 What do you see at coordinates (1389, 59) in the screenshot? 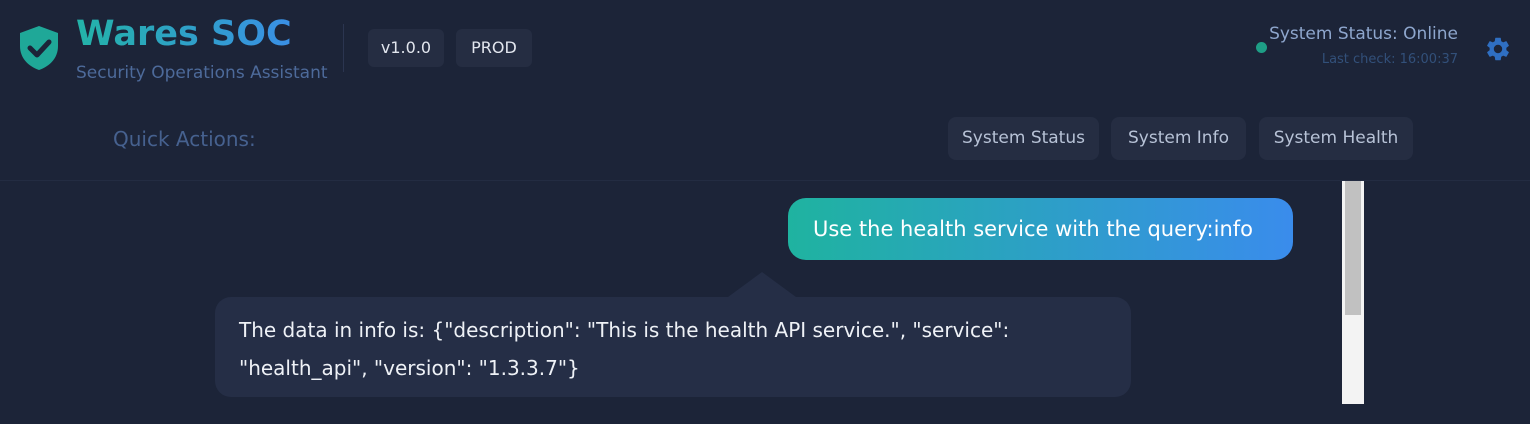
I see `last-check-text: Last check: 16:00:37` at bounding box center [1389, 59].